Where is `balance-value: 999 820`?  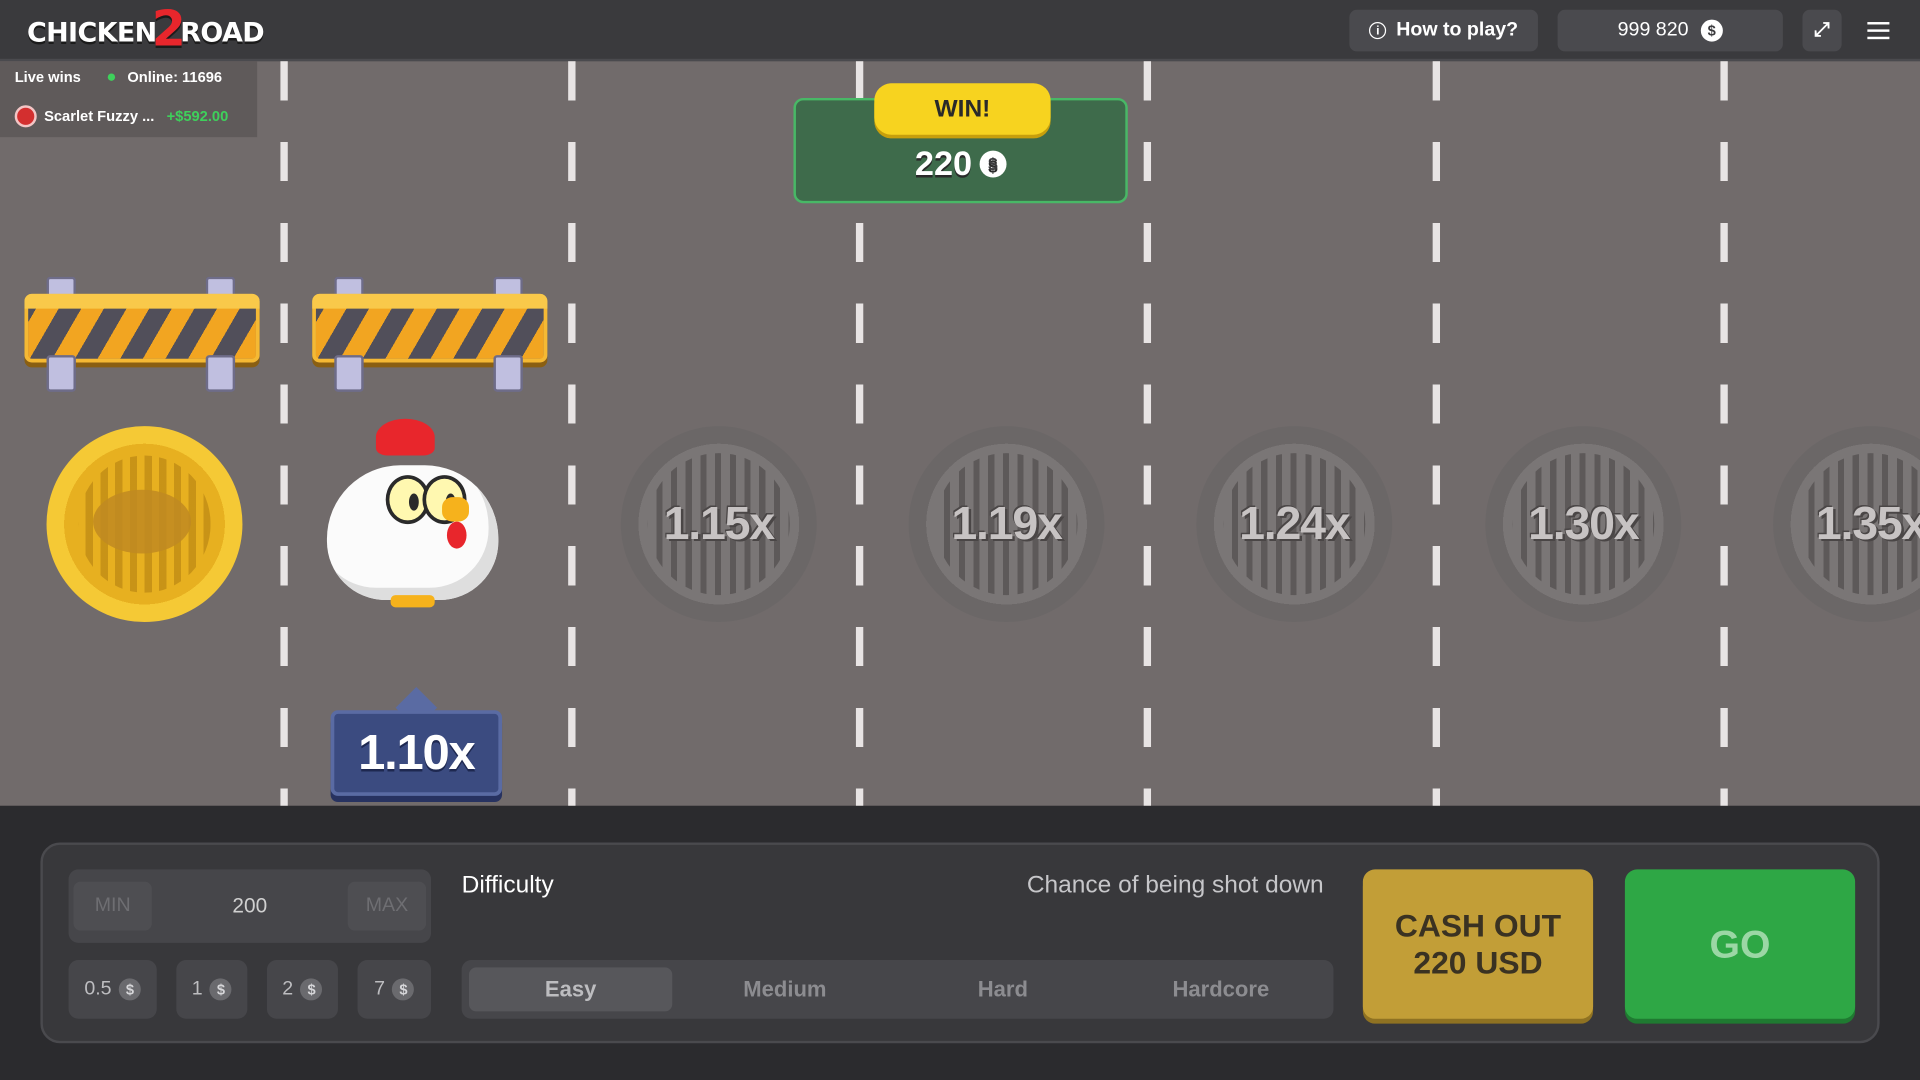
balance-value: 999 820 is located at coordinates (1653, 30).